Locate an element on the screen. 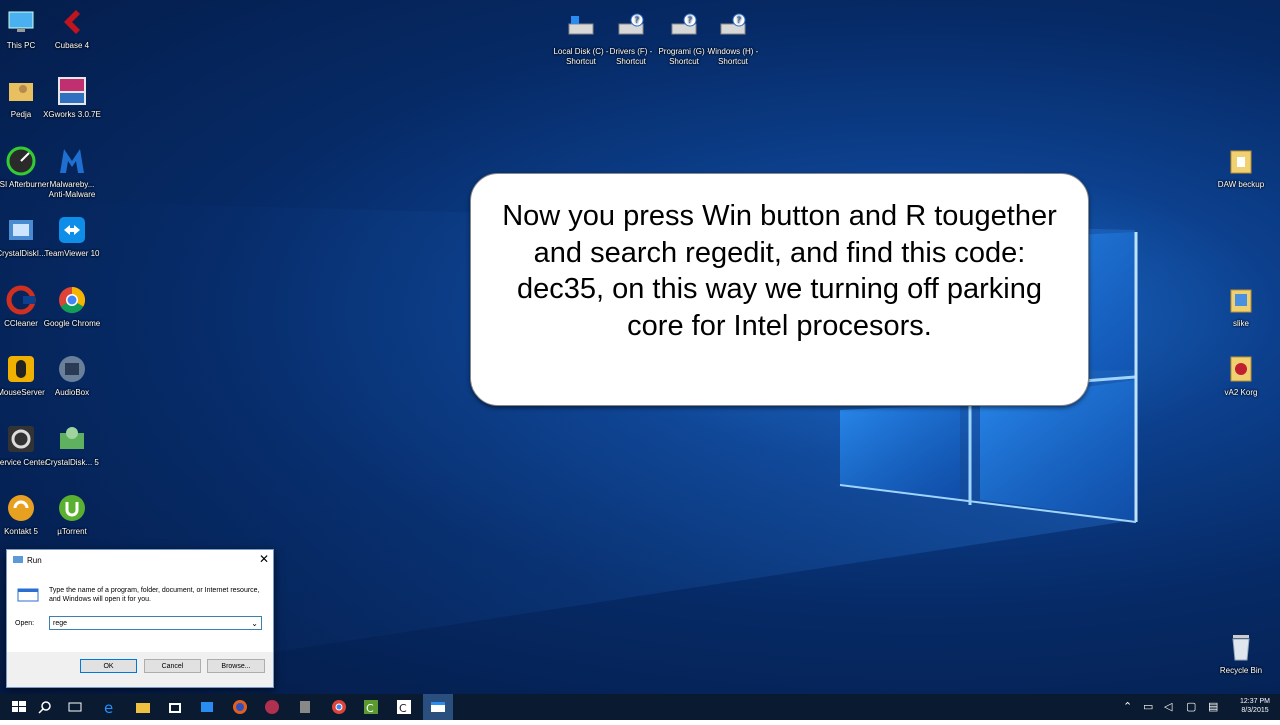 This screenshot has height=725, width=1280. desktop-icon-chrome: Google Chrome is located at coordinates (72, 306).